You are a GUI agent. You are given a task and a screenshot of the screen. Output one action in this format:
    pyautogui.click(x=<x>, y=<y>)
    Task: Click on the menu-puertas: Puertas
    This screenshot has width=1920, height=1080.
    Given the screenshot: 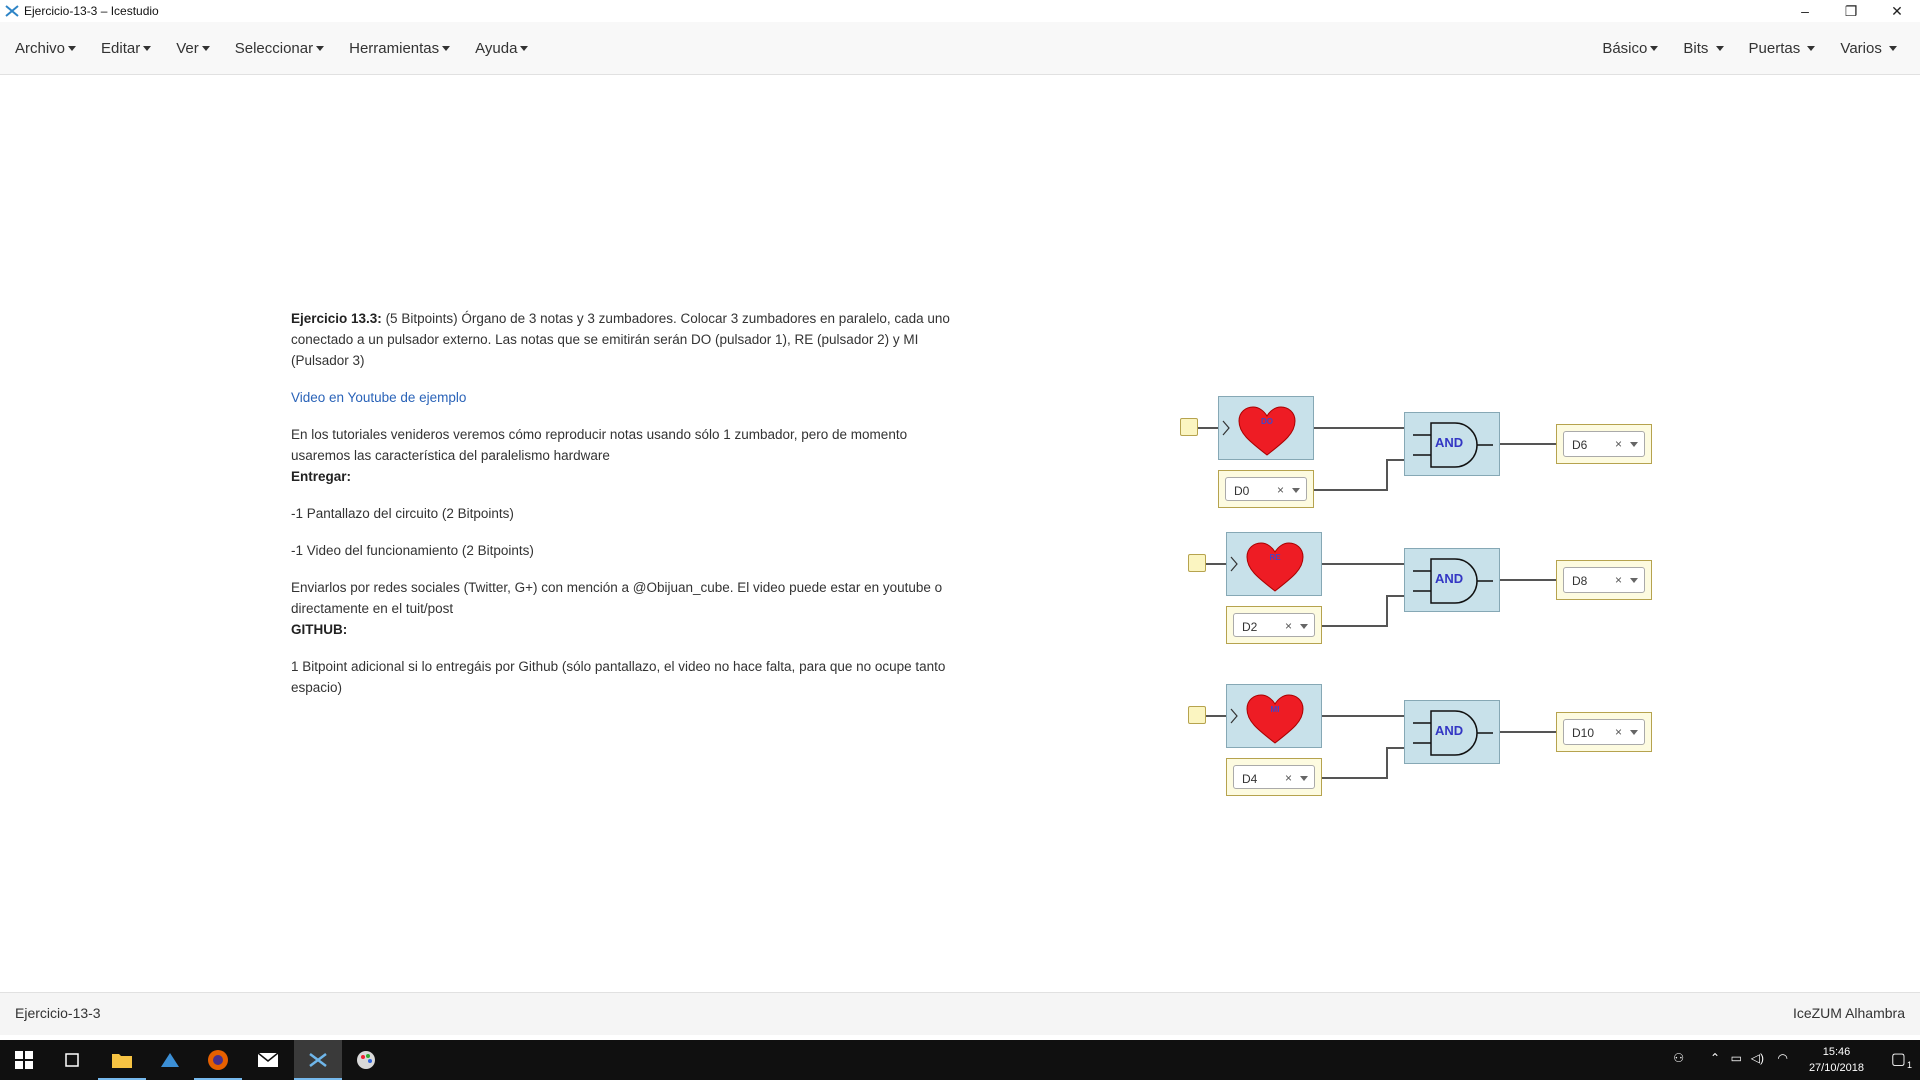 What is the action you would take?
    pyautogui.click(x=1782, y=48)
    